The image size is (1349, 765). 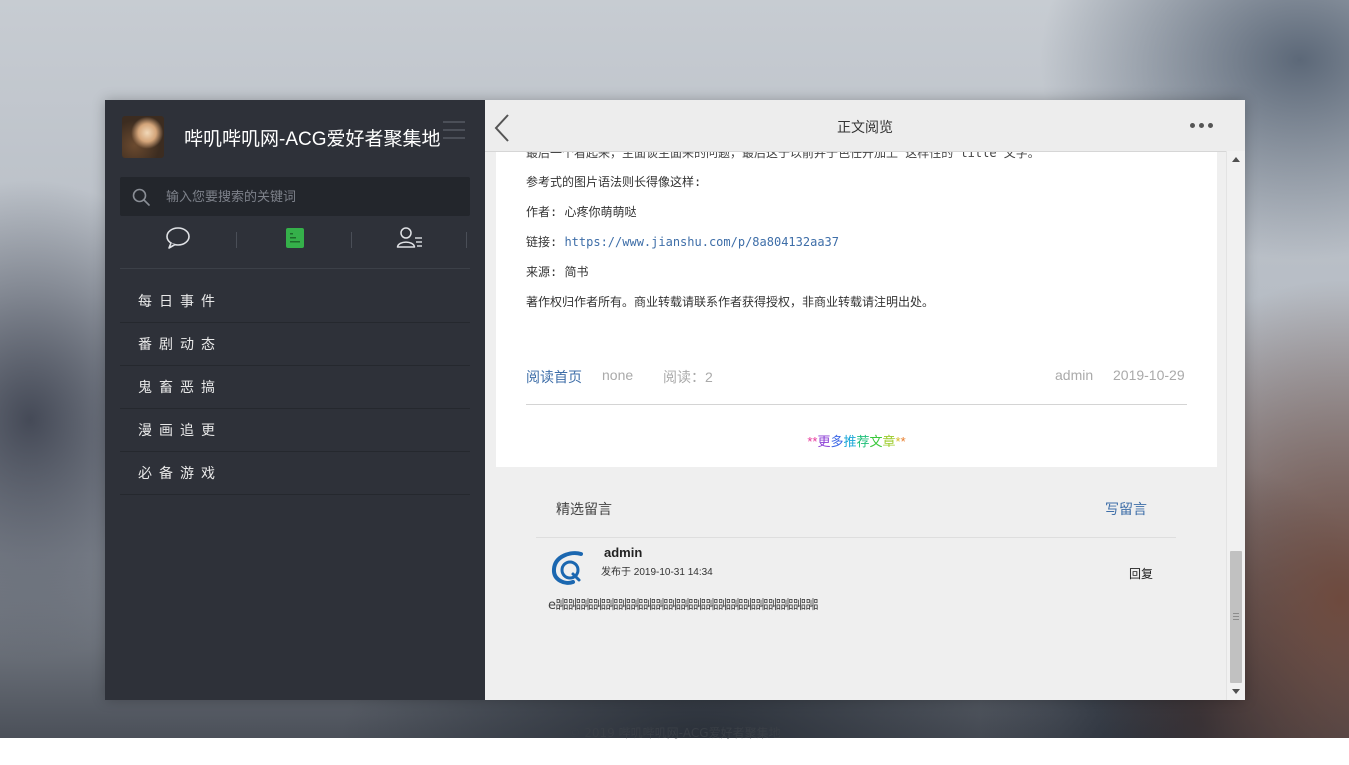 I want to click on reply-button: 回复, so click(x=1141, y=573).